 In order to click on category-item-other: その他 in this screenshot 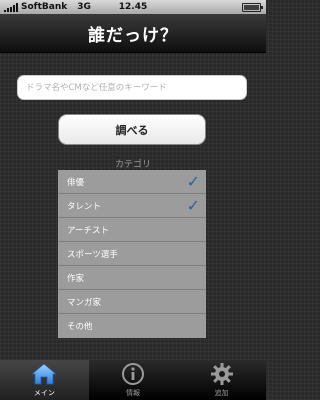, I will do `click(132, 326)`.